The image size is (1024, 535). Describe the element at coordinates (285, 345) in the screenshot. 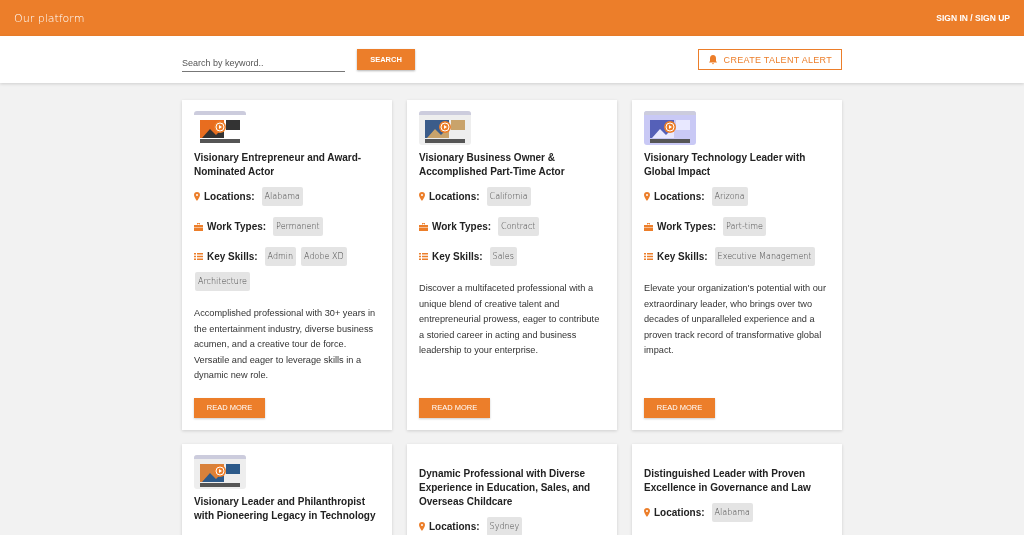

I see `card-description: Accomplished professional with 30+ years in the entertainment industry, diverse business acumen, and a creative tour de force. Versatile and eager to leverage skills in a dynamic new role.` at that location.